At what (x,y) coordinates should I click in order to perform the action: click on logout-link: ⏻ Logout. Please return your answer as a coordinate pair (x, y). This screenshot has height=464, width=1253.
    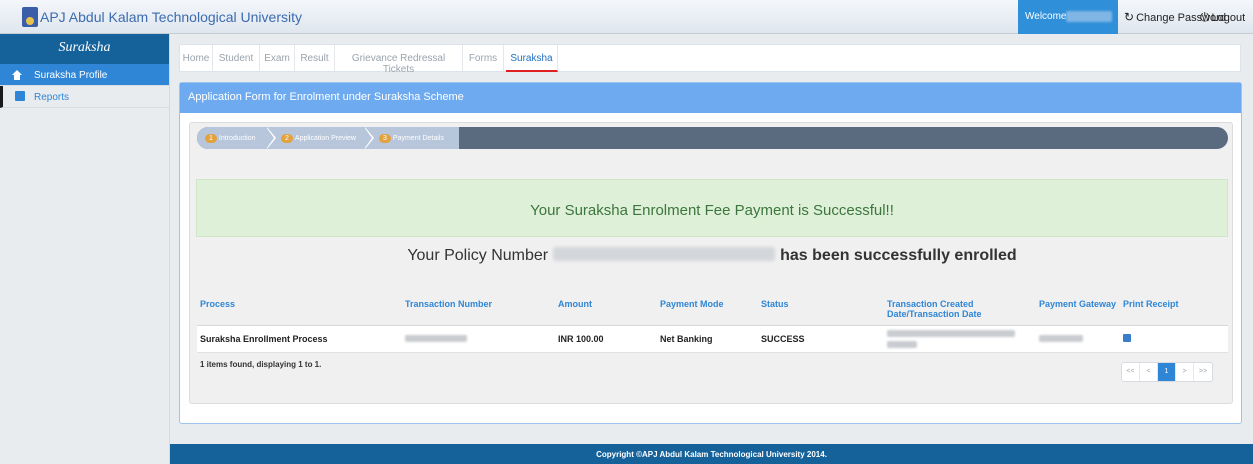
    Looking at the image, I should click on (1222, 17).